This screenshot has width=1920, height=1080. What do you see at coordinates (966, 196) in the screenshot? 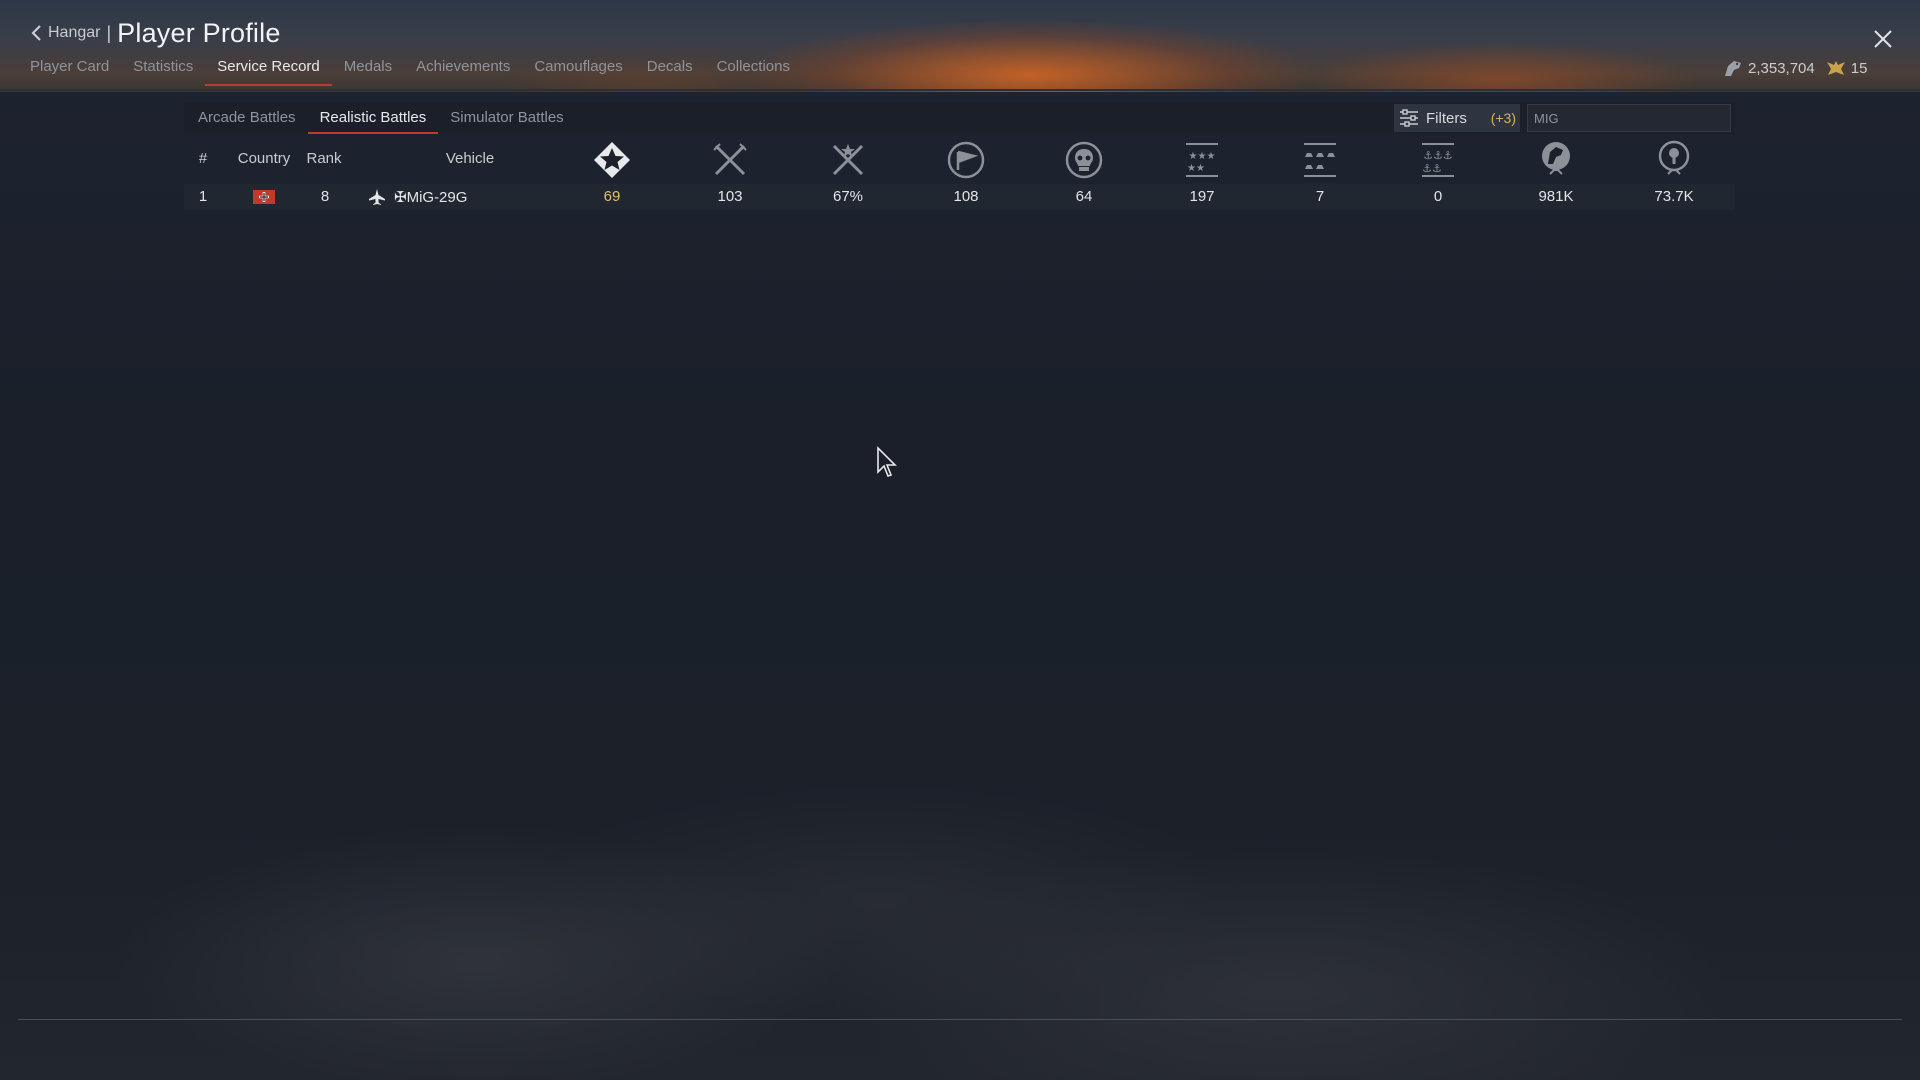
I see `cell-respawns: 108` at bounding box center [966, 196].